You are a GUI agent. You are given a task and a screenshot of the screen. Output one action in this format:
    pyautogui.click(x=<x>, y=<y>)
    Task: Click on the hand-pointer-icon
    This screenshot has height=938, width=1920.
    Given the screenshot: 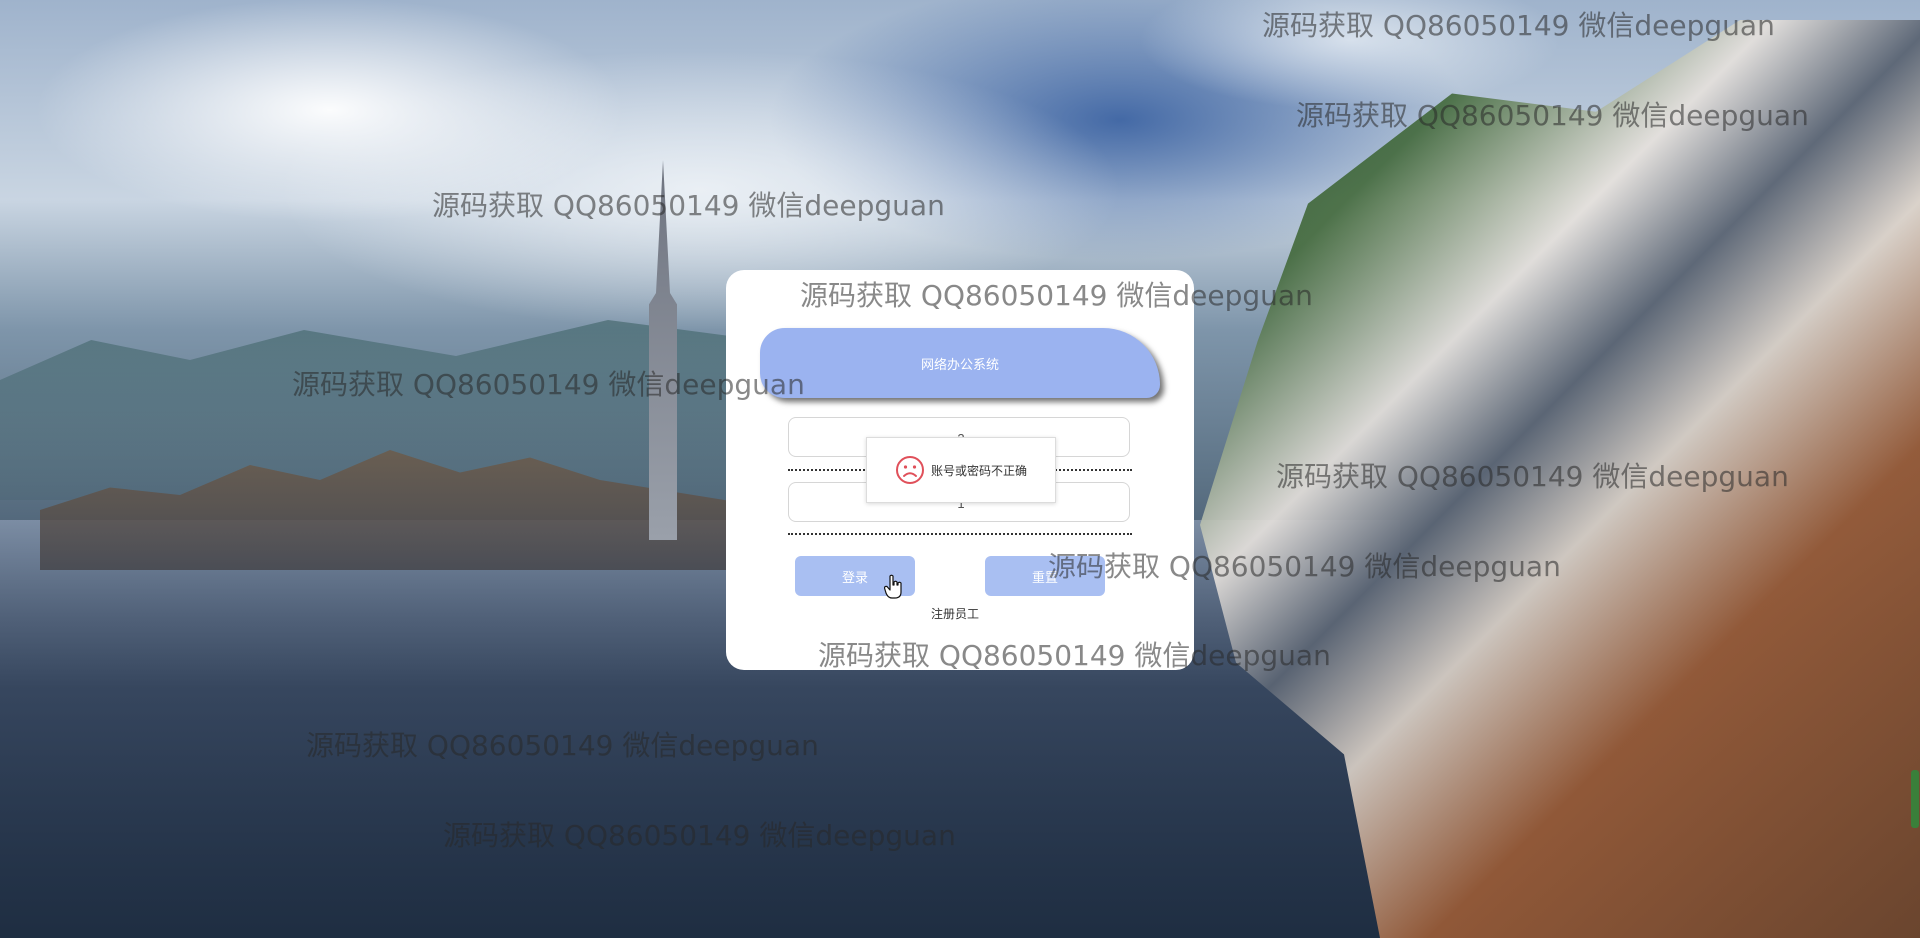 What is the action you would take?
    pyautogui.click(x=893, y=586)
    